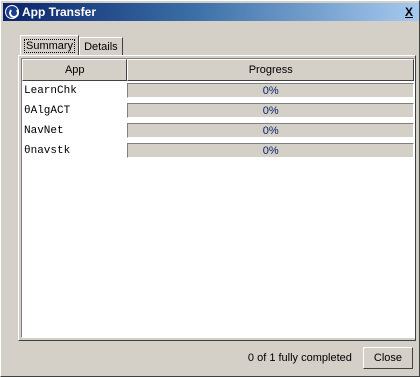 This screenshot has width=420, height=377. I want to click on table-row: NavNet 0%, so click(218, 131).